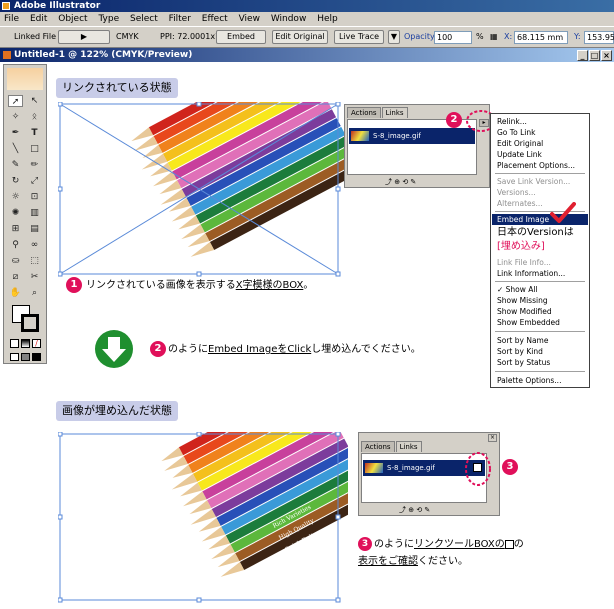  I want to click on maximize-icon: □, so click(594, 55).